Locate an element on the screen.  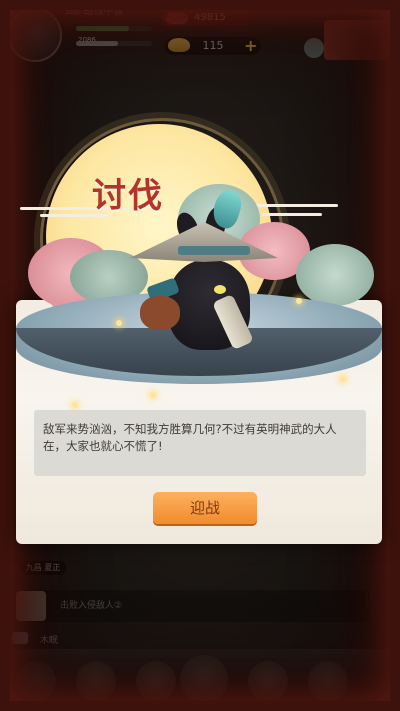
dialog-title: 讨伐 is located at coordinates (128, 196).